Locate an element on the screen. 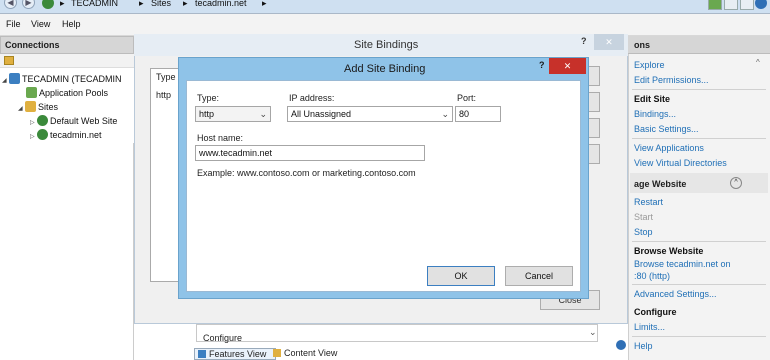 The image size is (770, 360). action-restart: Restart is located at coordinates (648, 202).